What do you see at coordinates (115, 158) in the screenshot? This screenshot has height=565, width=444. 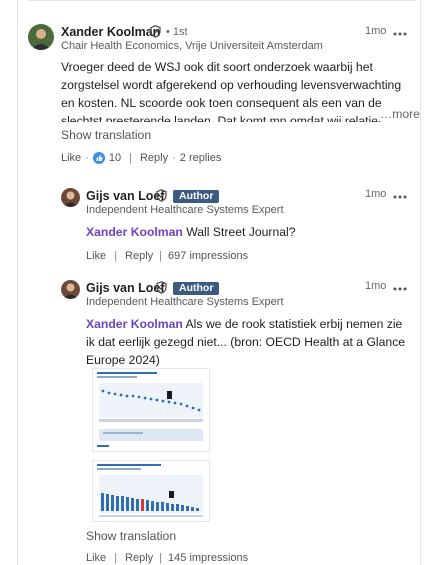 I see `reaction-count: 10` at bounding box center [115, 158].